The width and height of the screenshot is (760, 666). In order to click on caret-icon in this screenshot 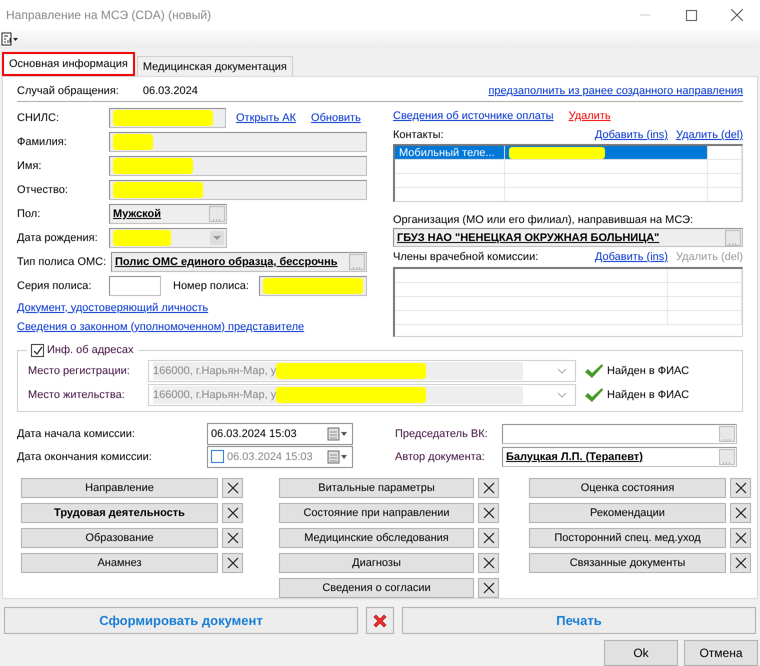, I will do `click(562, 371)`.